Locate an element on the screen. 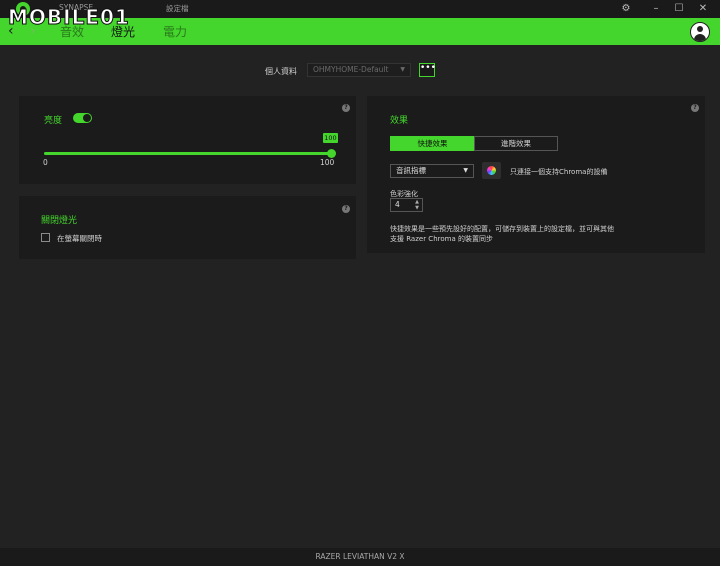  brightness-value-badge: 100 is located at coordinates (330, 138).